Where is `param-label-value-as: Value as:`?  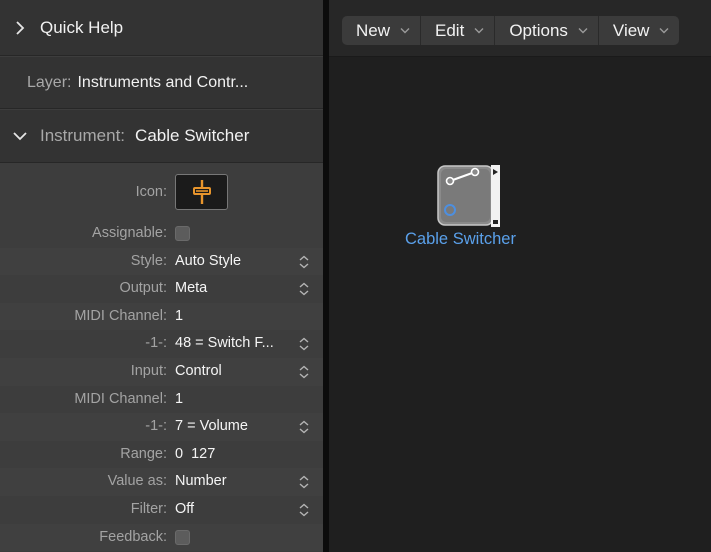
param-label-value-as: Value as: is located at coordinates (137, 481).